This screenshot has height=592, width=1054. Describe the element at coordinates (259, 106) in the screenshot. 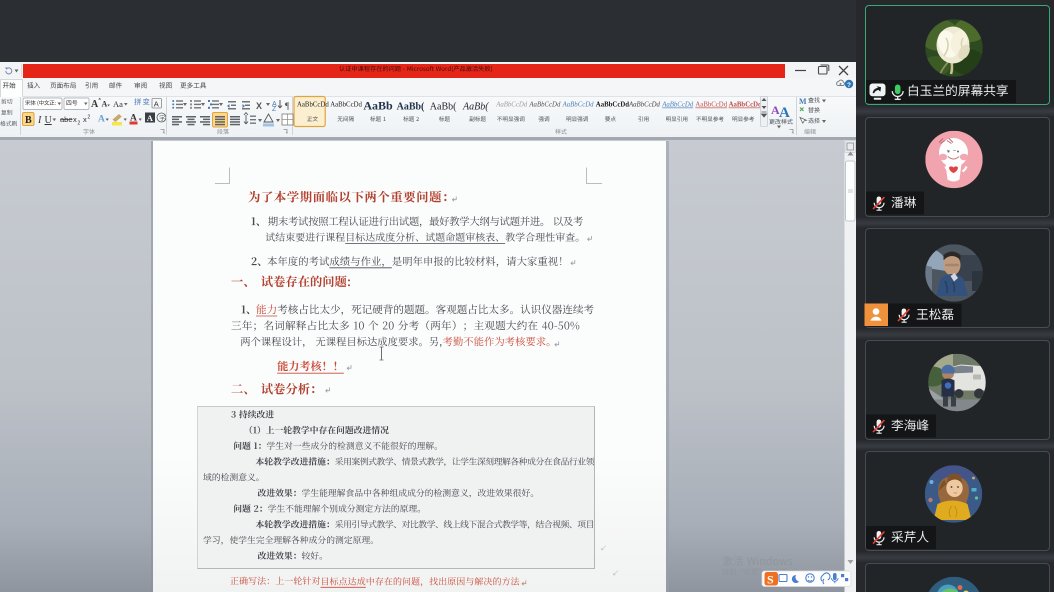

I see `svg-text: X` at that location.